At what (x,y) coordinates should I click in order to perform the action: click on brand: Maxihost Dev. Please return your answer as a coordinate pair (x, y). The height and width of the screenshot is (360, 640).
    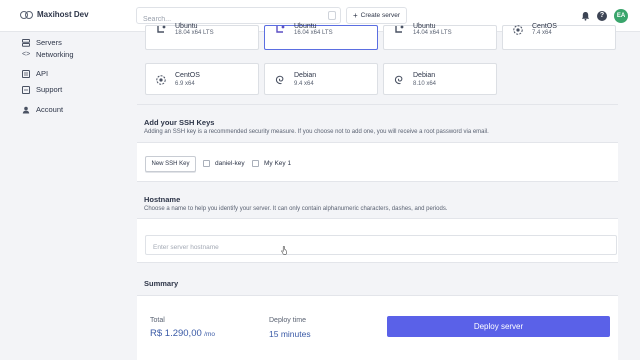
    Looking at the image, I should click on (54, 14).